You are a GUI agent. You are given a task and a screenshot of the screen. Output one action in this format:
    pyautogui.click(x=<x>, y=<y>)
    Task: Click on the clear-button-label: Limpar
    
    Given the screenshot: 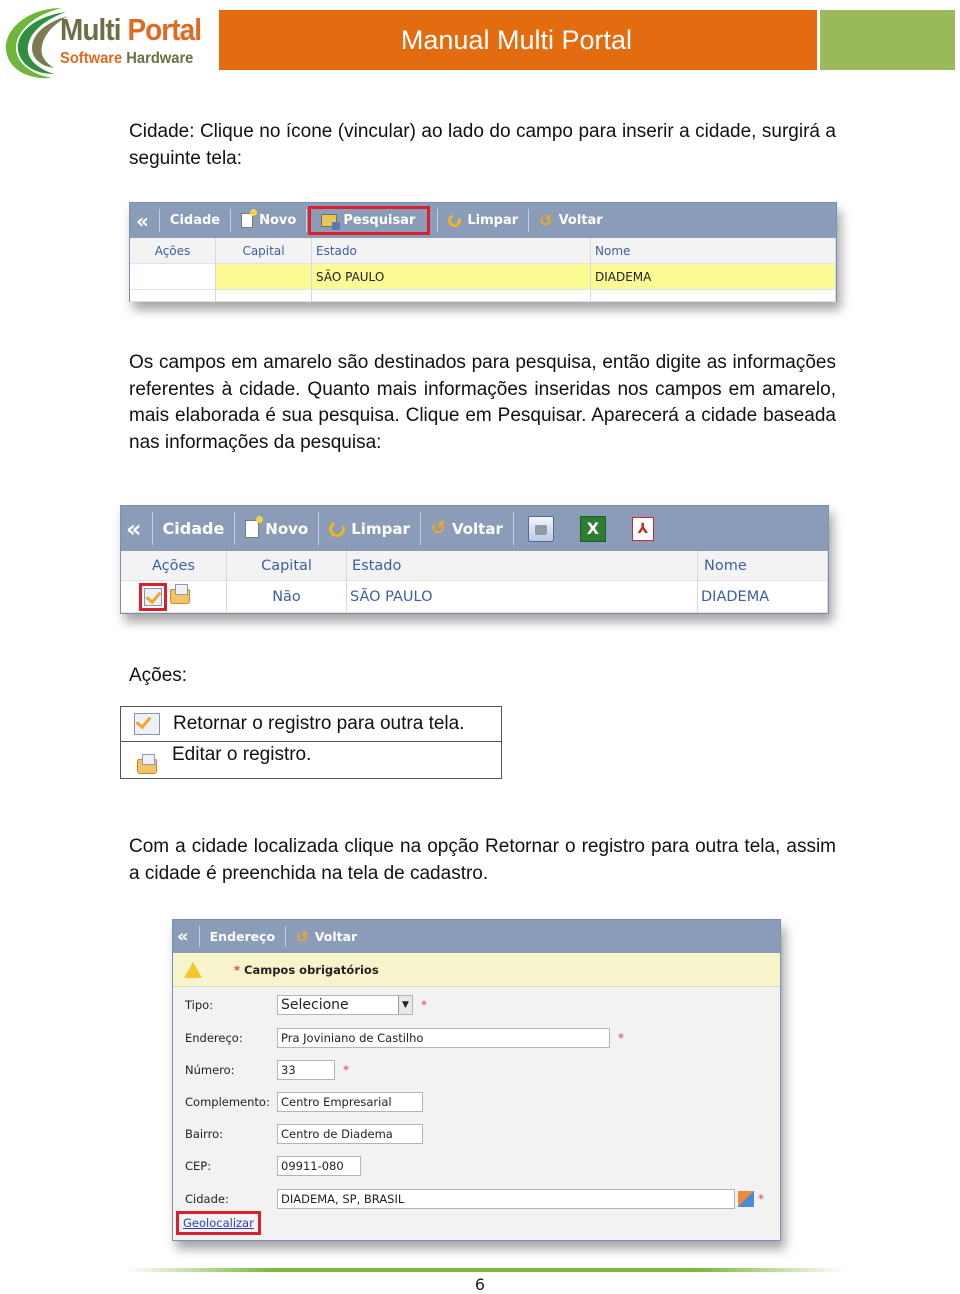 What is the action you would take?
    pyautogui.click(x=380, y=528)
    